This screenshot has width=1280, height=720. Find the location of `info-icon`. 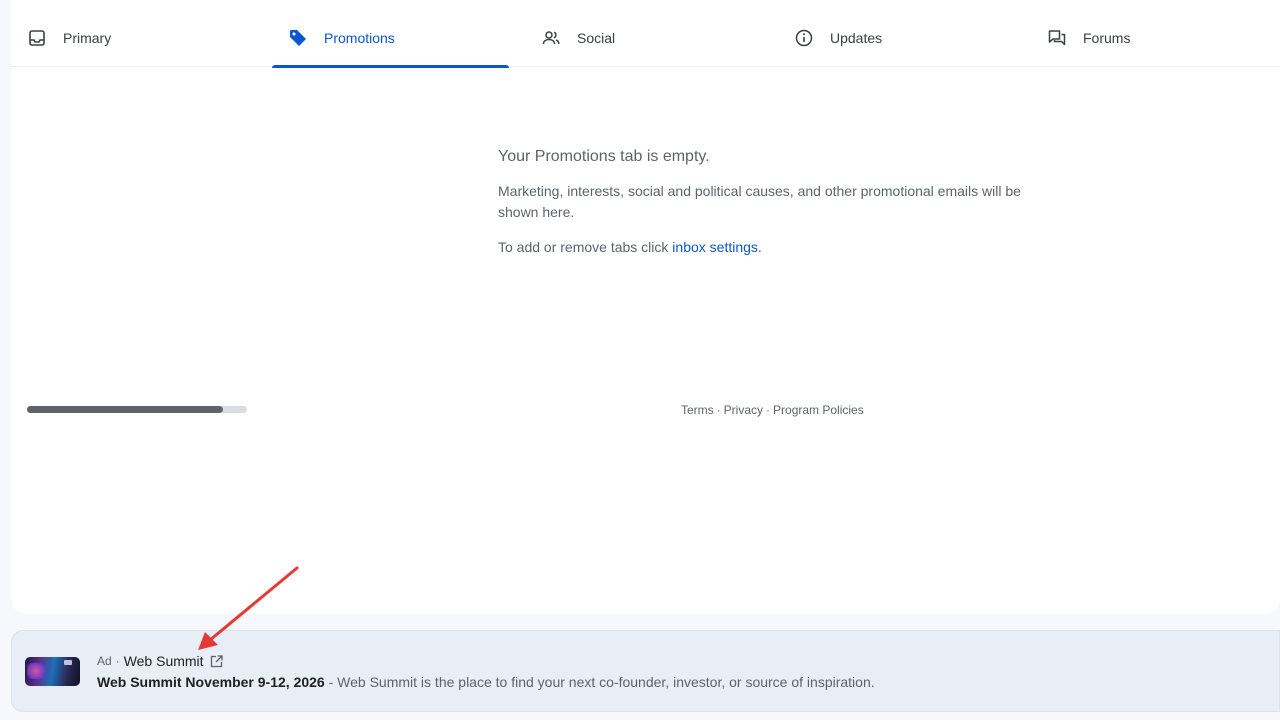

info-icon is located at coordinates (804, 38).